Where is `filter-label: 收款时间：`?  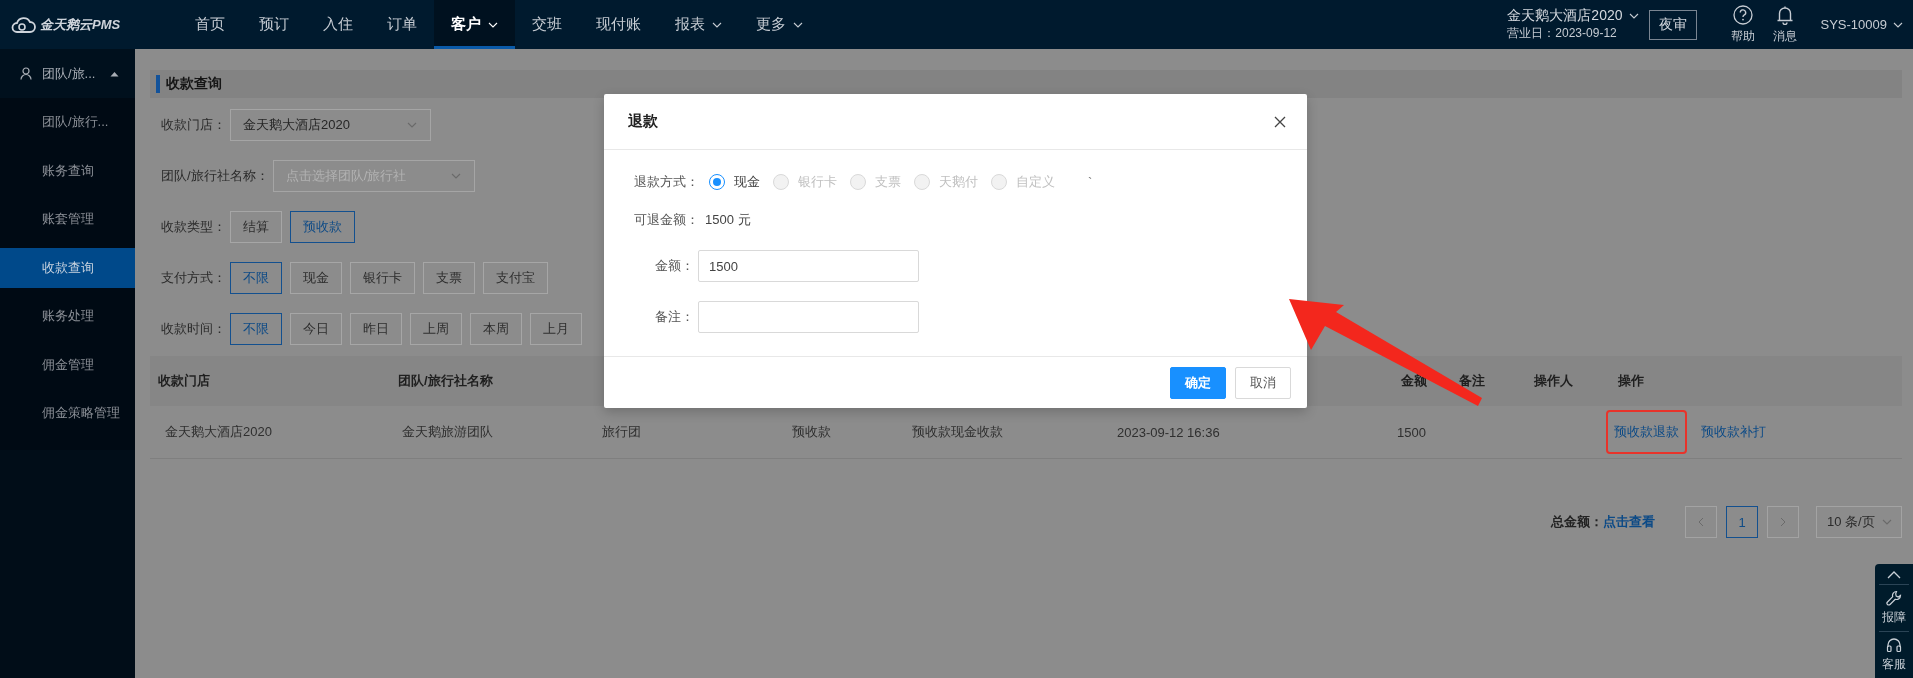
filter-label: 收款时间： is located at coordinates (193, 329).